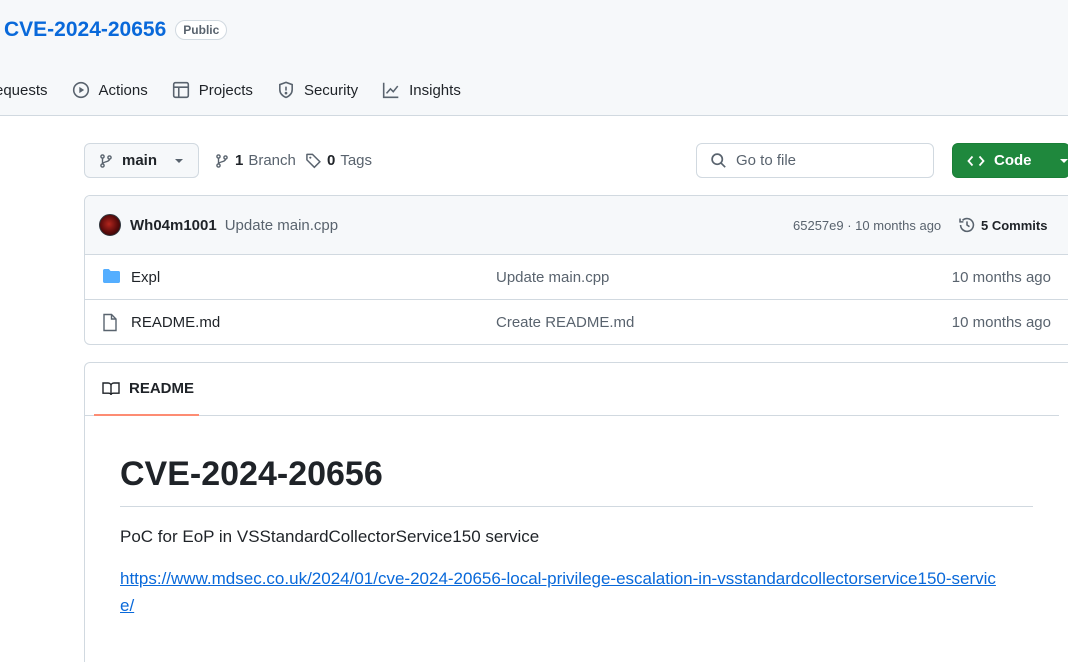 This screenshot has height=662, width=1068. What do you see at coordinates (201, 30) in the screenshot?
I see `visibility-badge: Public` at bounding box center [201, 30].